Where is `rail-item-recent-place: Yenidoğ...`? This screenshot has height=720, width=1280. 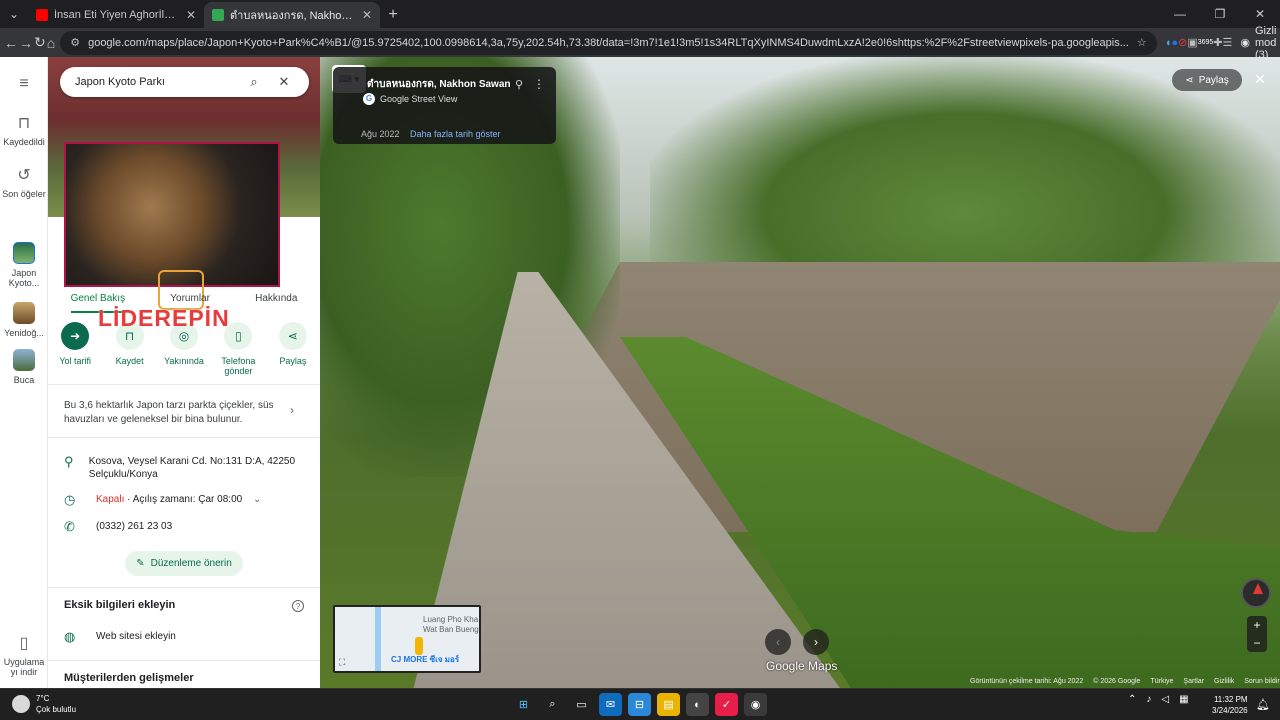 rail-item-recent-place: Yenidoğ... is located at coordinates (24, 320).